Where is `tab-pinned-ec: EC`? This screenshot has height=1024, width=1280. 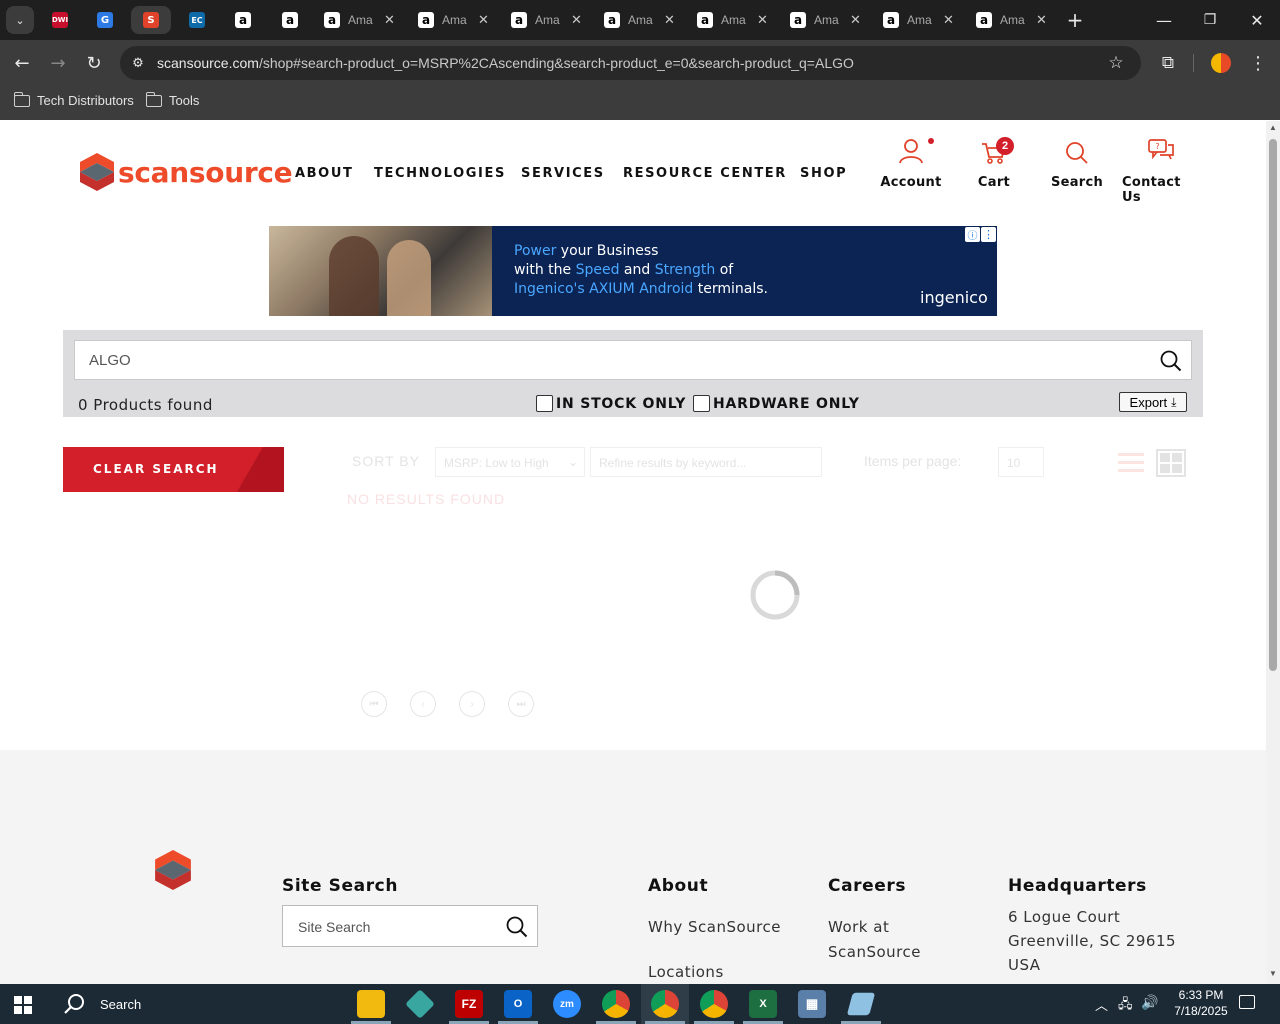 tab-pinned-ec: EC is located at coordinates (197, 20).